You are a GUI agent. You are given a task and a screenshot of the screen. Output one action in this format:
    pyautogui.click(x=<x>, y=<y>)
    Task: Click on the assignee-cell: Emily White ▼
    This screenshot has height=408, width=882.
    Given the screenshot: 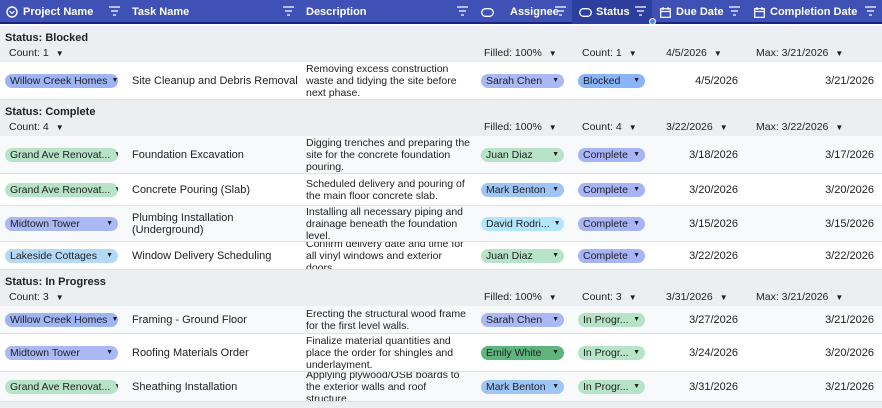 What is the action you would take?
    pyautogui.click(x=526, y=352)
    